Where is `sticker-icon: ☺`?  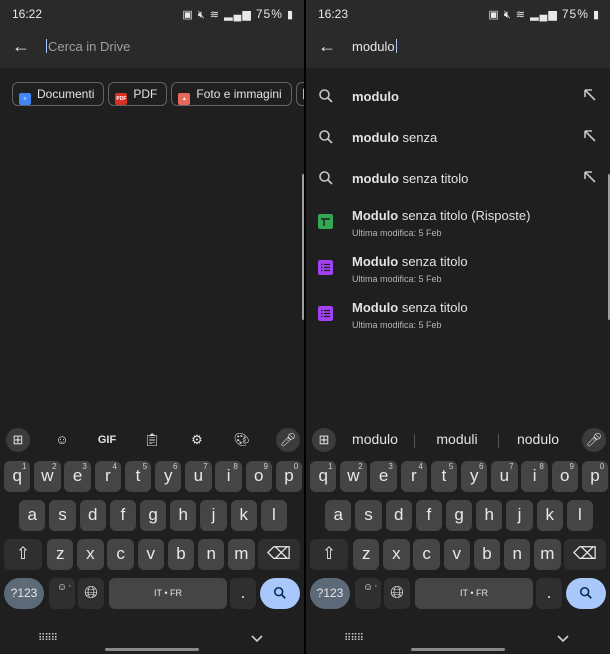 sticker-icon: ☺ is located at coordinates (62, 440).